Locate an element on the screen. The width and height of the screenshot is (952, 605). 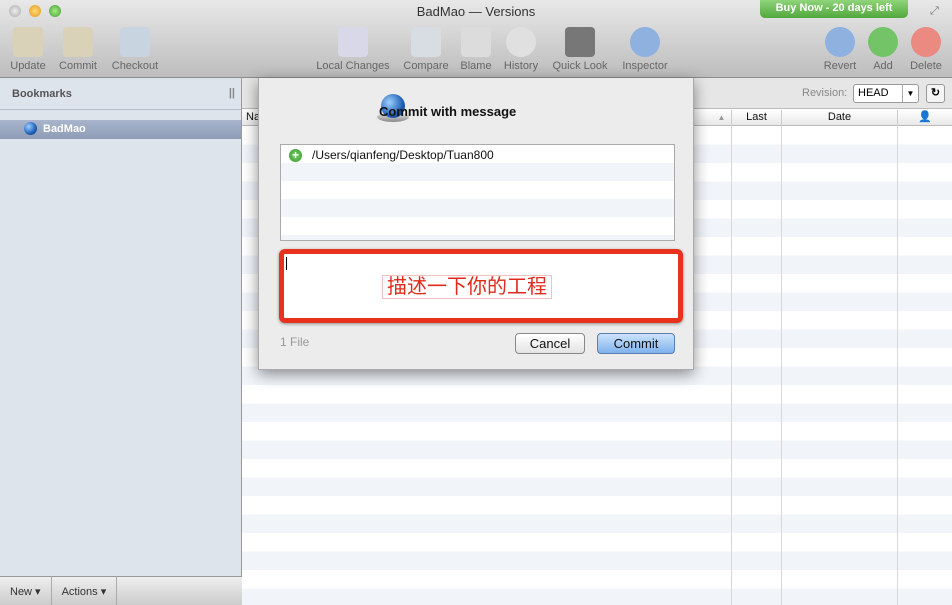
toolbar-history: History is located at coordinates (521, 49).